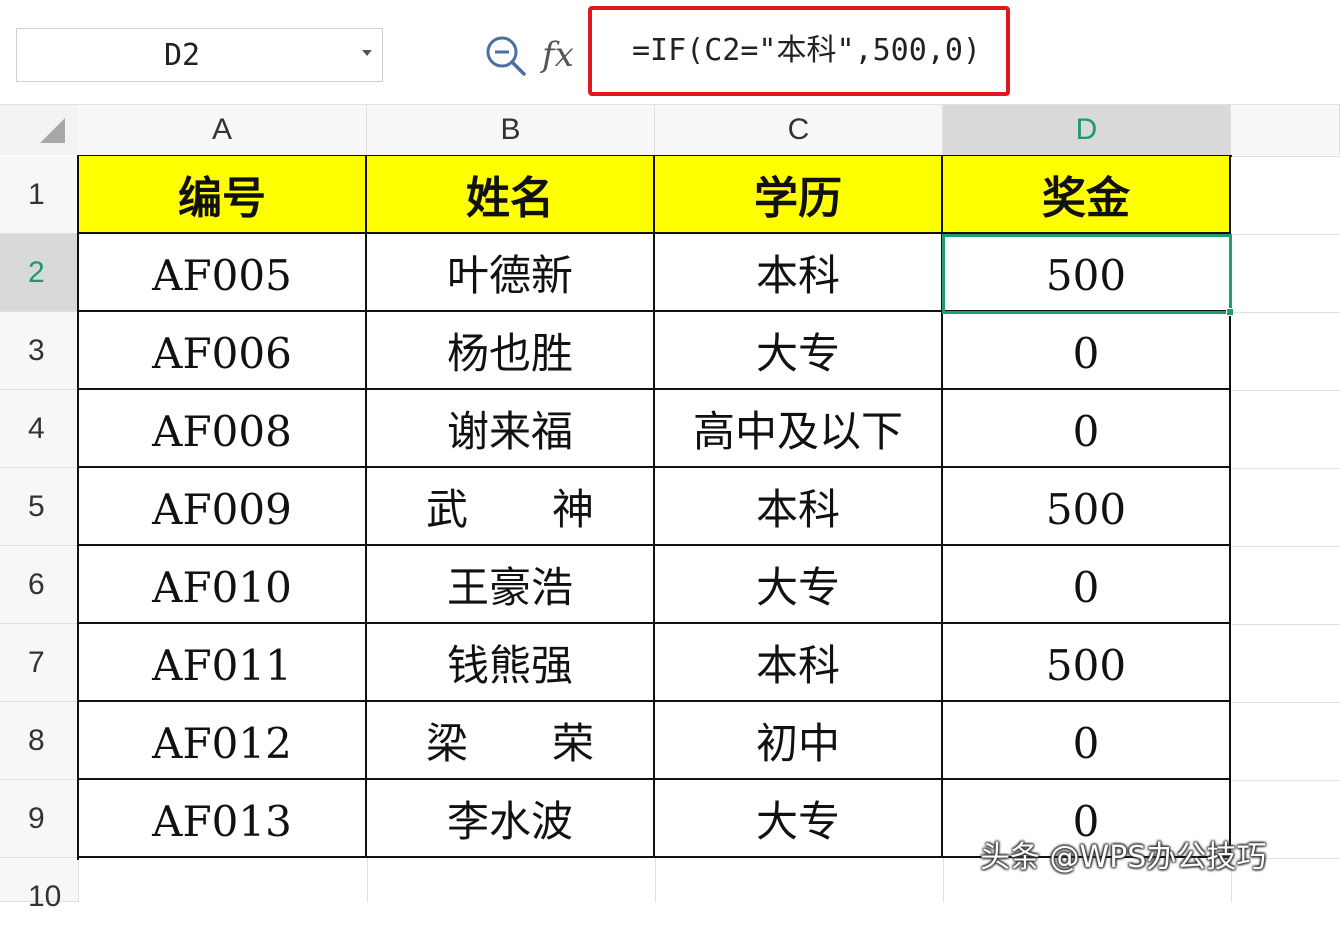  I want to click on table-cell: 王豪浩, so click(511, 585).